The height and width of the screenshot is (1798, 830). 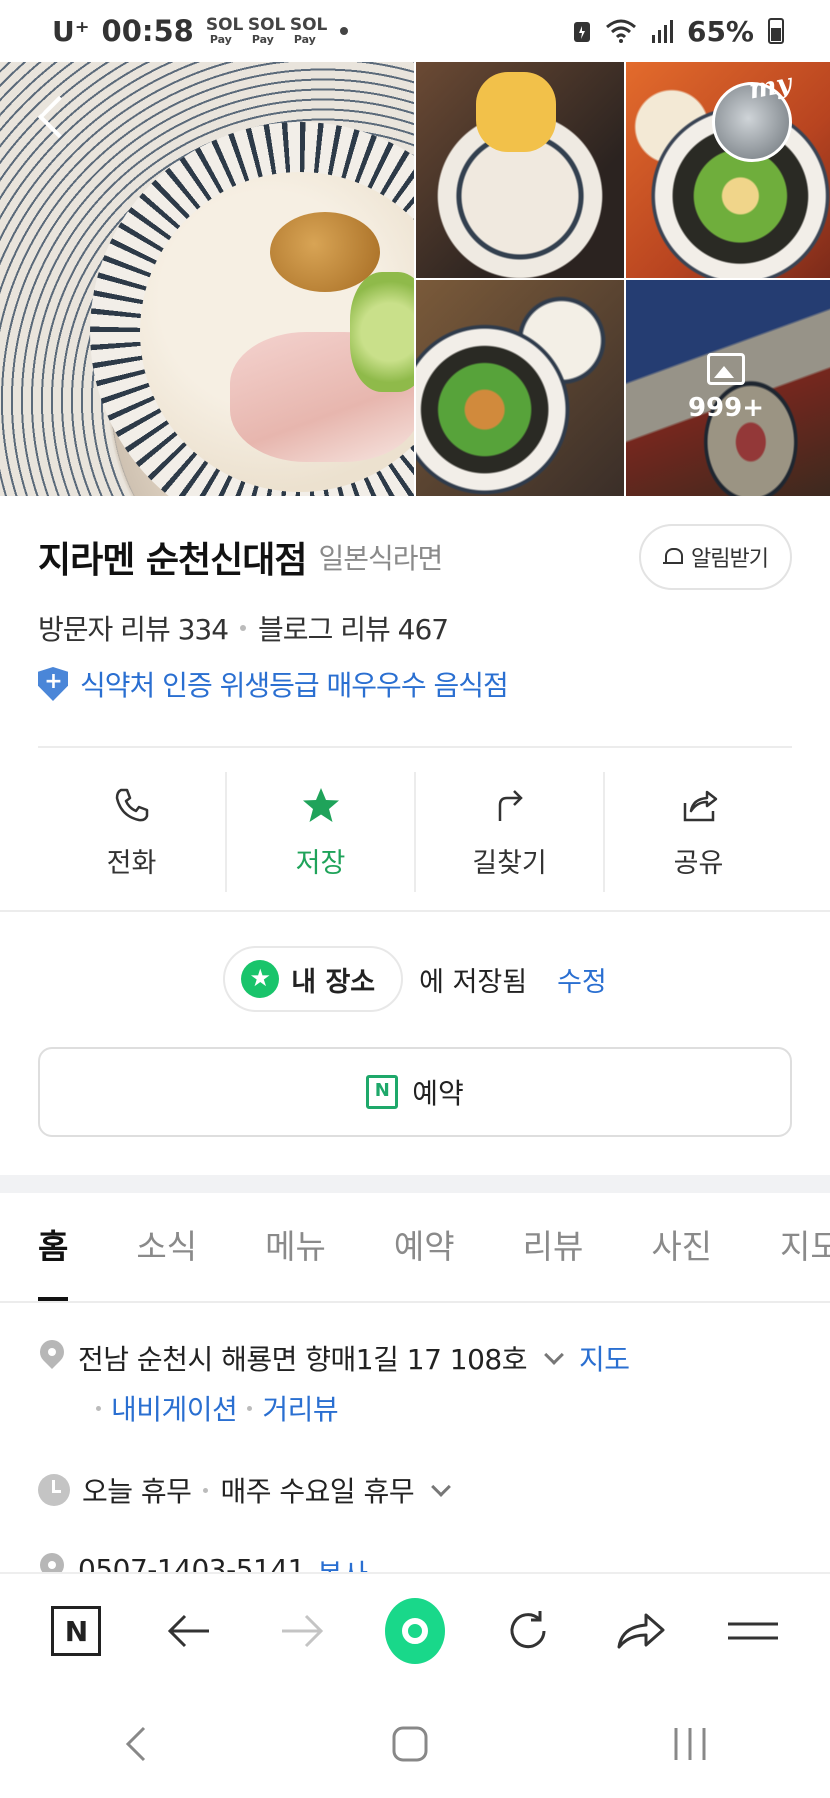 I want to click on shield-icon, so click(x=53, y=684).